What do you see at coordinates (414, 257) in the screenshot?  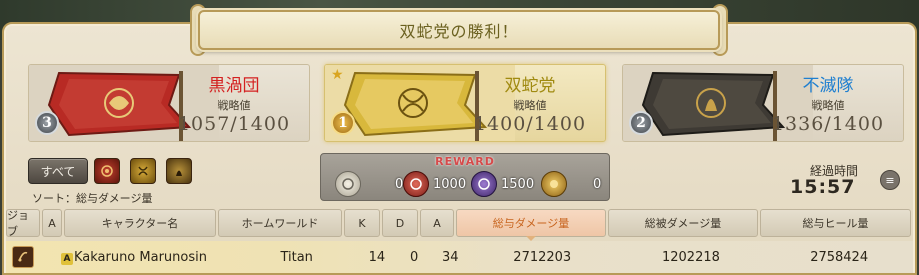 I see `deaths: 0` at bounding box center [414, 257].